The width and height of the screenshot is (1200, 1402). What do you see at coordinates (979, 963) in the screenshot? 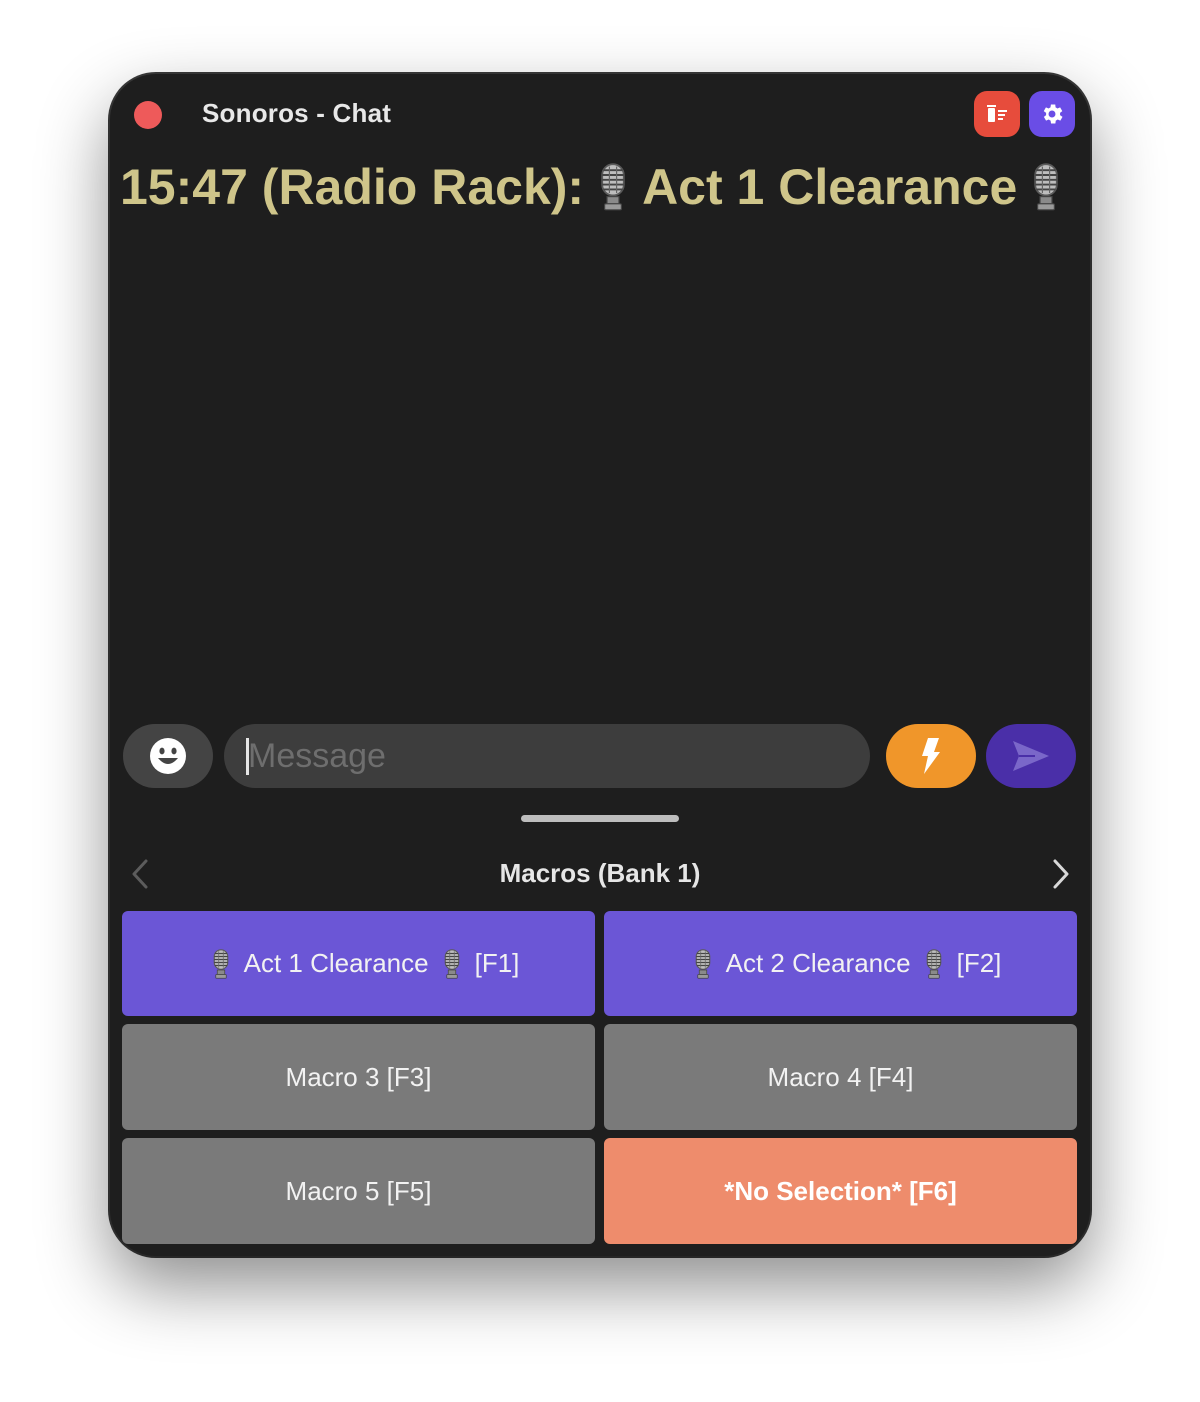
I see `macro-key: [F2]` at bounding box center [979, 963].